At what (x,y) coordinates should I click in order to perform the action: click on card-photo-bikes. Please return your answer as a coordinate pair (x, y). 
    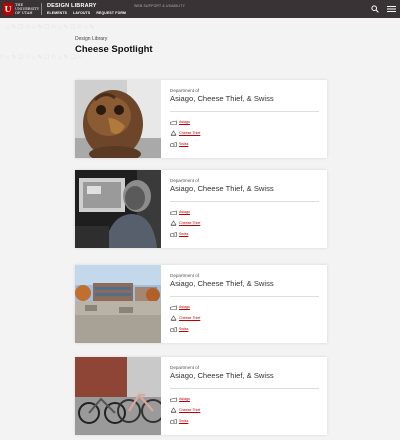
    Looking at the image, I should click on (118, 396).